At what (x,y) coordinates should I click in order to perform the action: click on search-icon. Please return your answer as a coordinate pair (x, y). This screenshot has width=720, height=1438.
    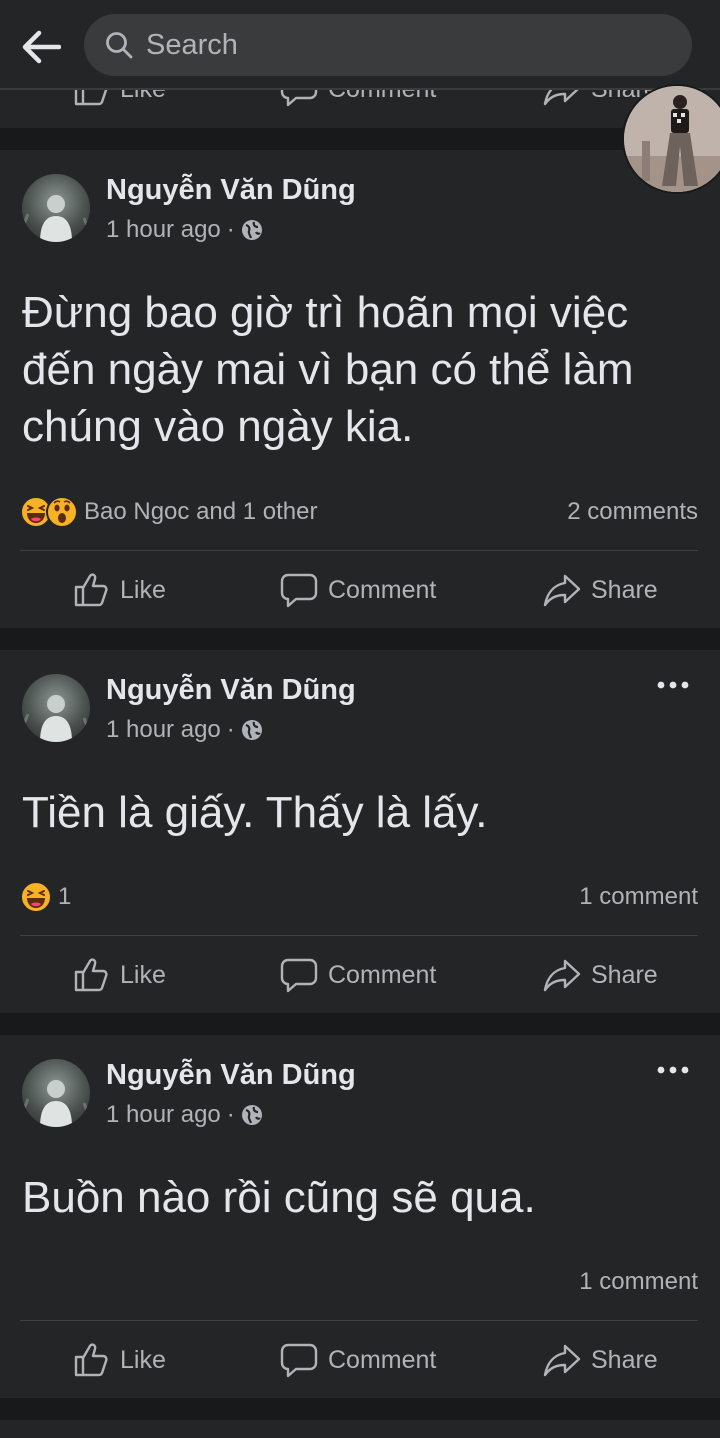
    Looking at the image, I should click on (119, 45).